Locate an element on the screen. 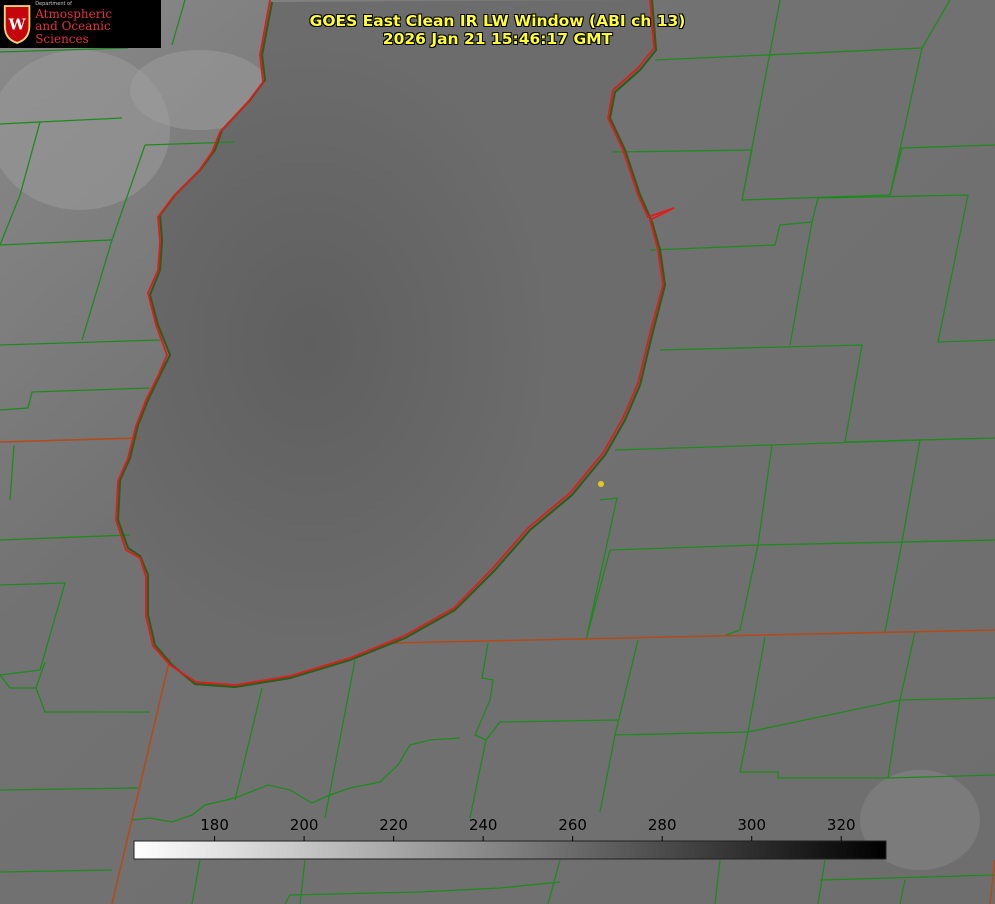 The width and height of the screenshot is (995, 904). colorbar is located at coordinates (510, 850).